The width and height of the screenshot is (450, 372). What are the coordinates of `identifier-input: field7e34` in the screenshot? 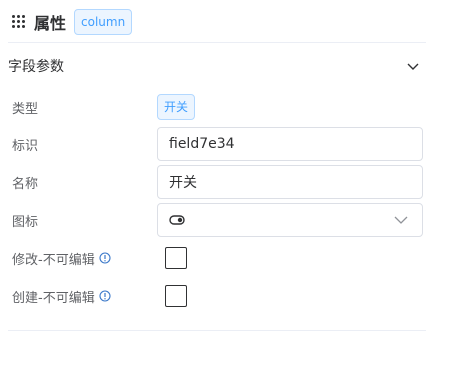 It's located at (290, 144).